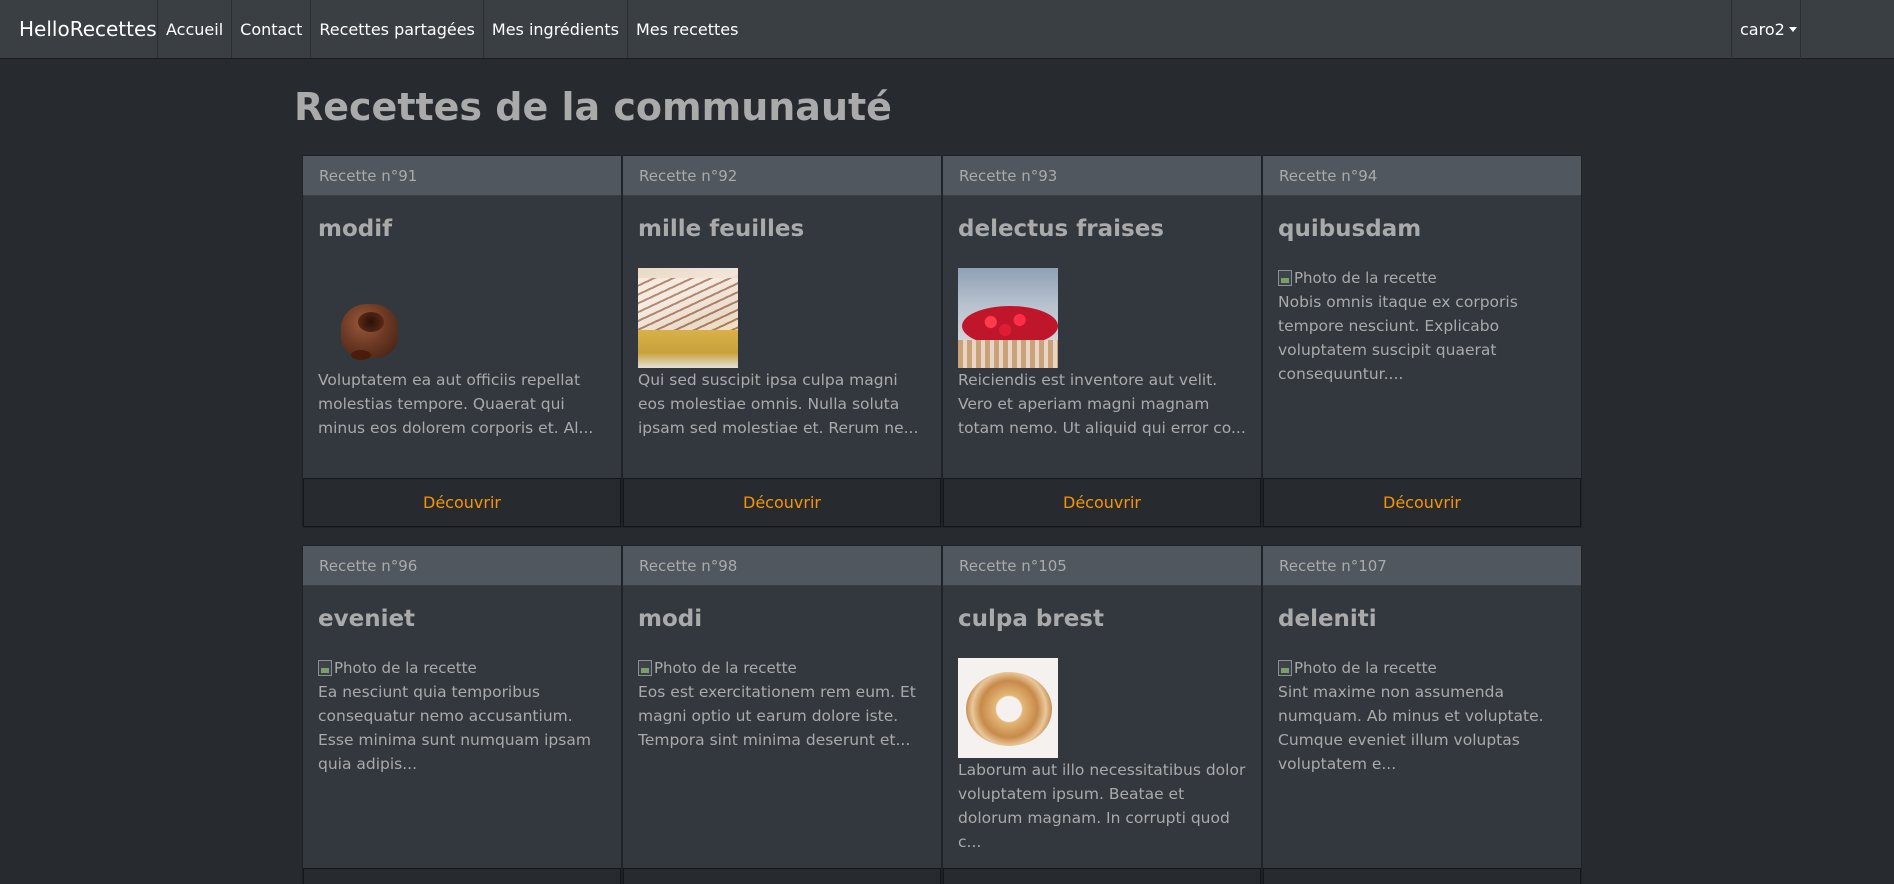 The image size is (1894, 884). Describe the element at coordinates (1350, 229) in the screenshot. I see `recipe-title: quibusdam` at that location.